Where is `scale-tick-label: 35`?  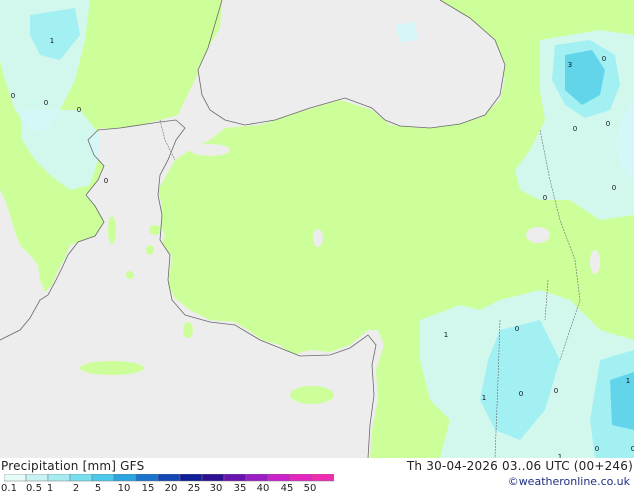
scale-tick-label: 35 is located at coordinates (240, 488).